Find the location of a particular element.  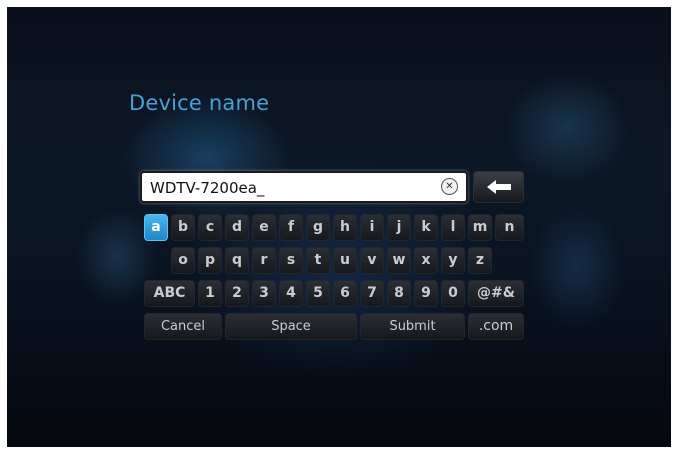

dotcom-key: .com is located at coordinates (496, 326).